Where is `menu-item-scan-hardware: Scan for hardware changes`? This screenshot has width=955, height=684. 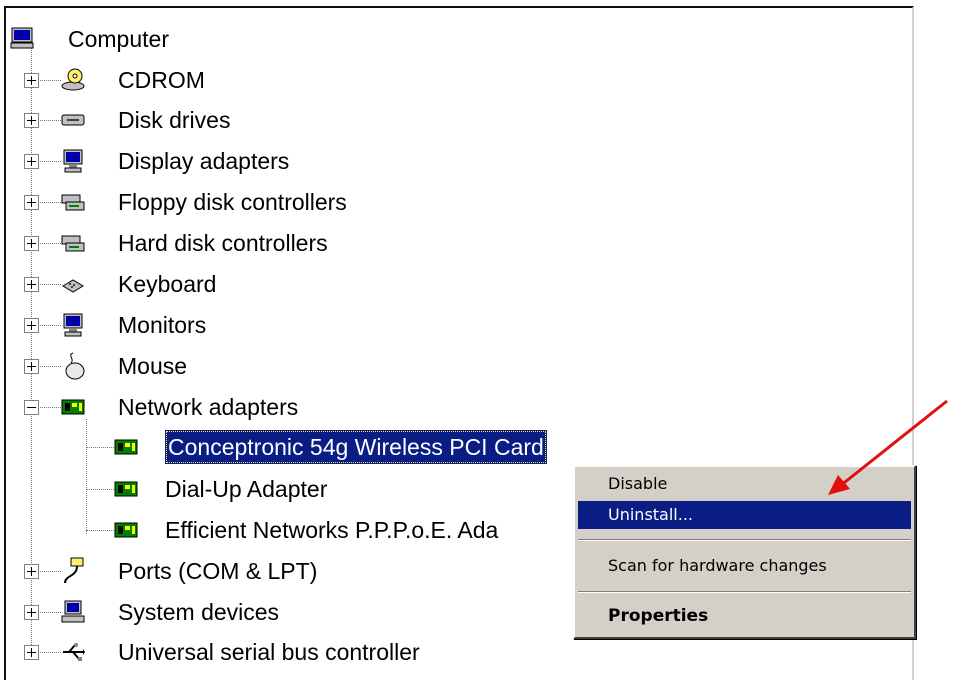
menu-item-scan-hardware: Scan for hardware changes is located at coordinates (744, 566).